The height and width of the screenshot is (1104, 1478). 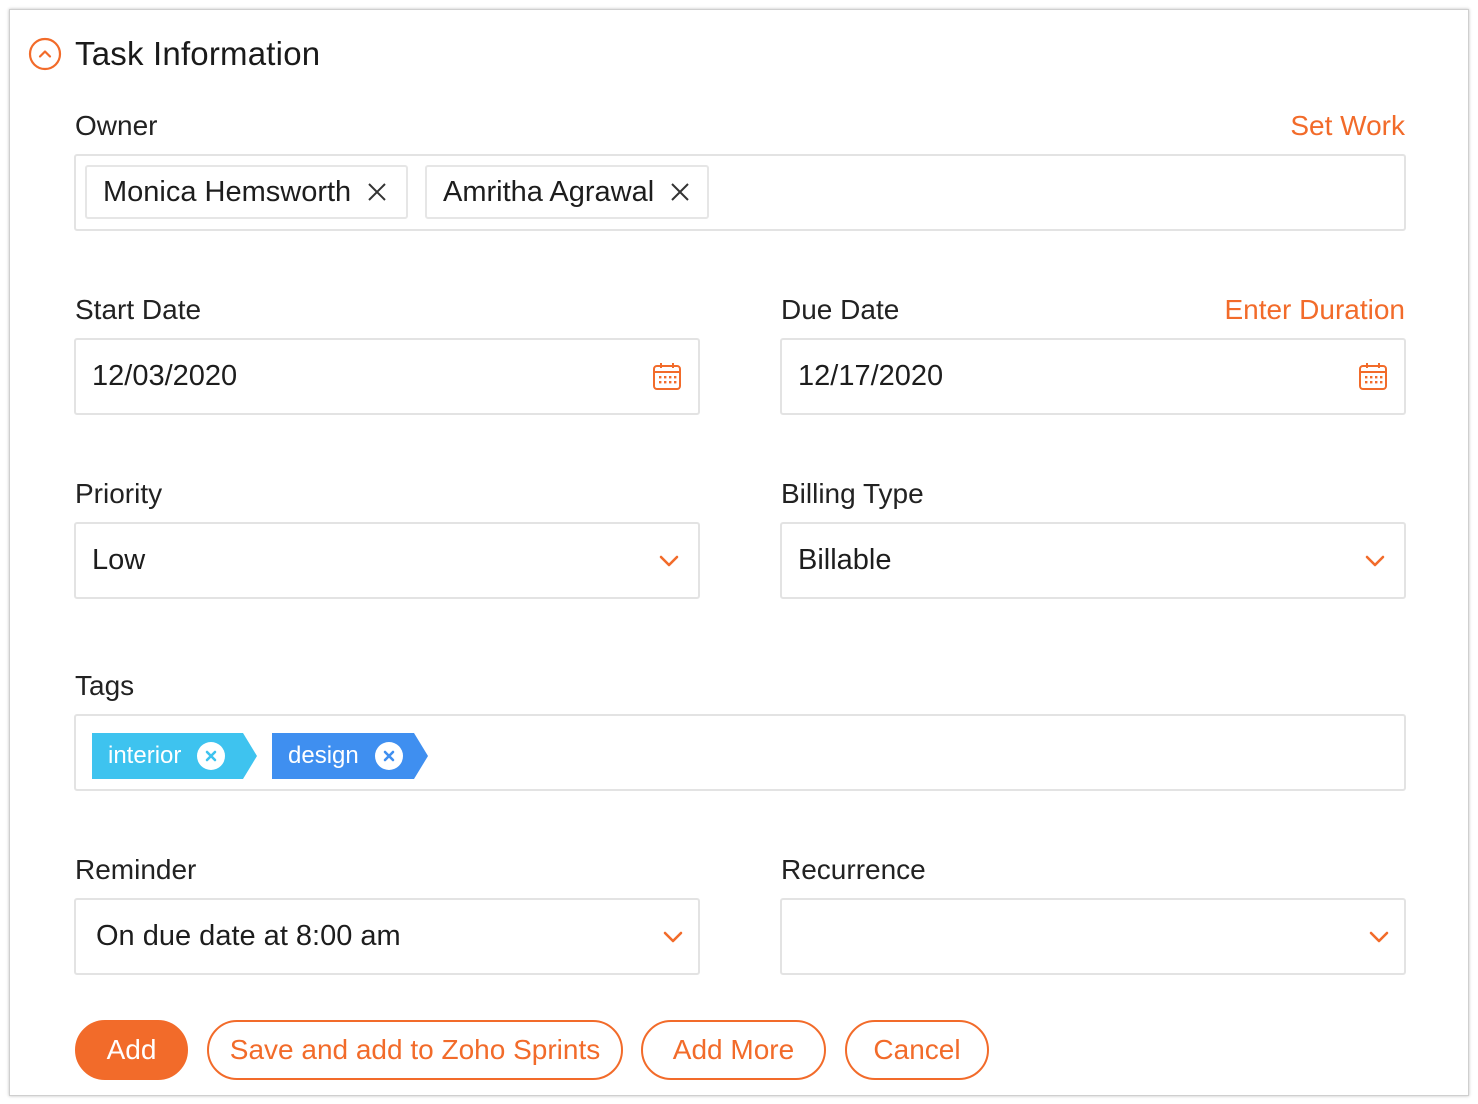 I want to click on owner-field: Monica Hemsworth Amritha Agrawal, so click(x=740, y=192).